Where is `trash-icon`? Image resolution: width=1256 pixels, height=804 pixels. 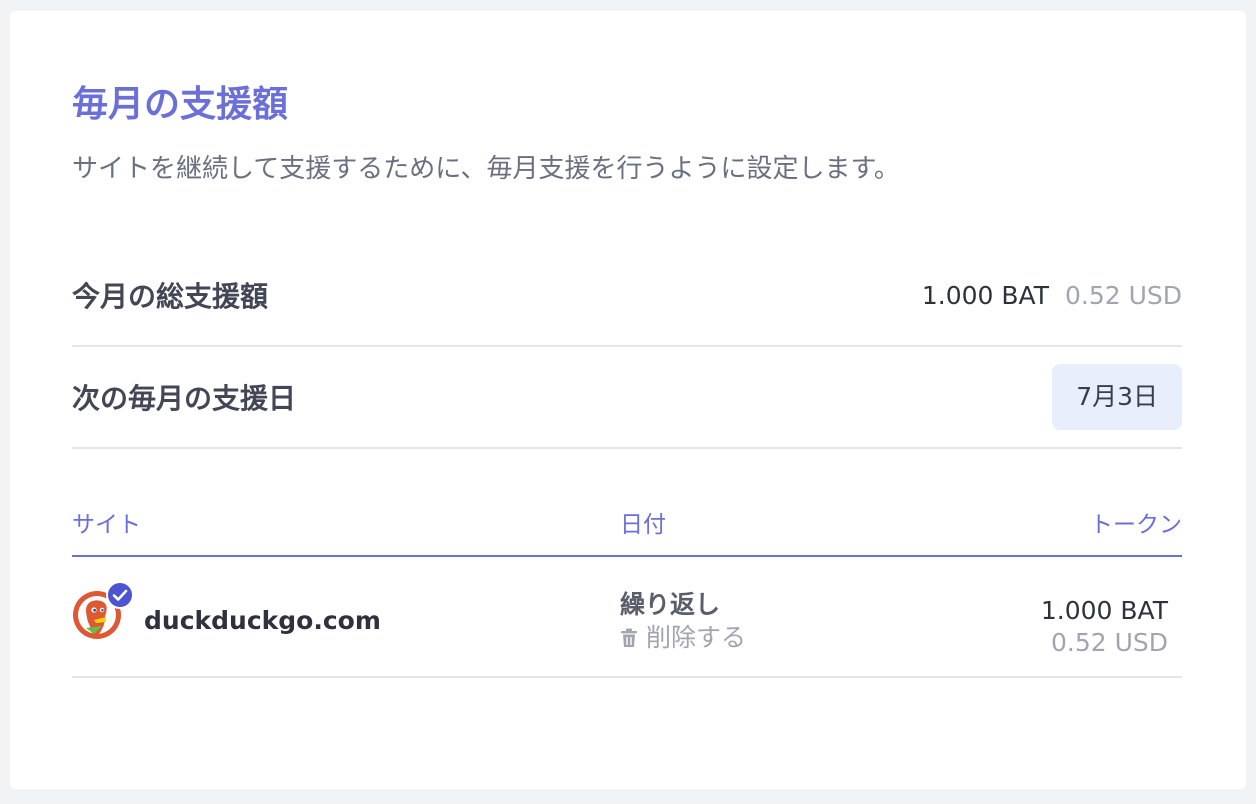 trash-icon is located at coordinates (629, 637).